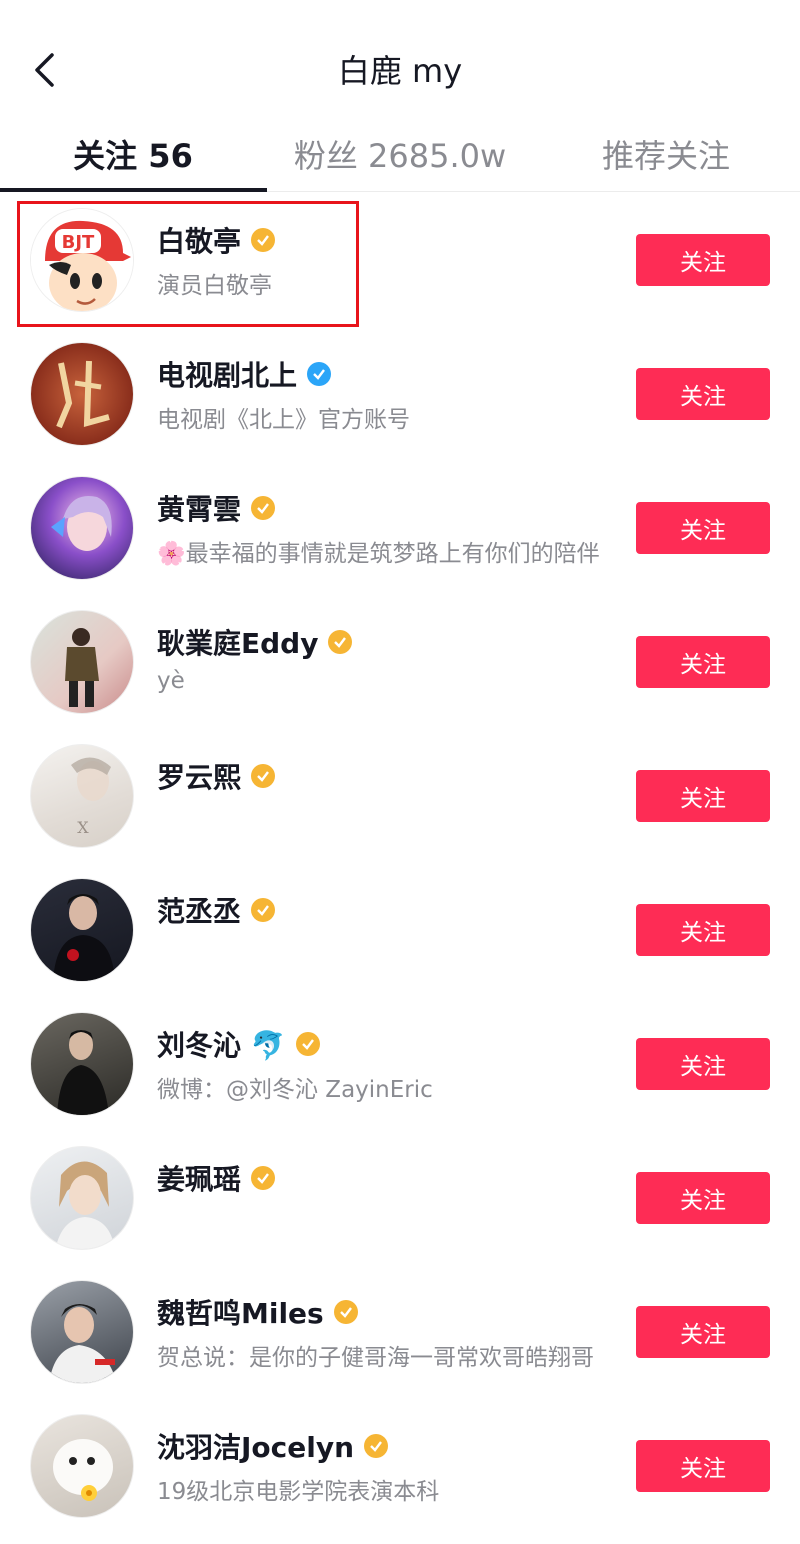 The image size is (800, 1544). I want to click on name-line: 姜珮瑶, so click(216, 1178).